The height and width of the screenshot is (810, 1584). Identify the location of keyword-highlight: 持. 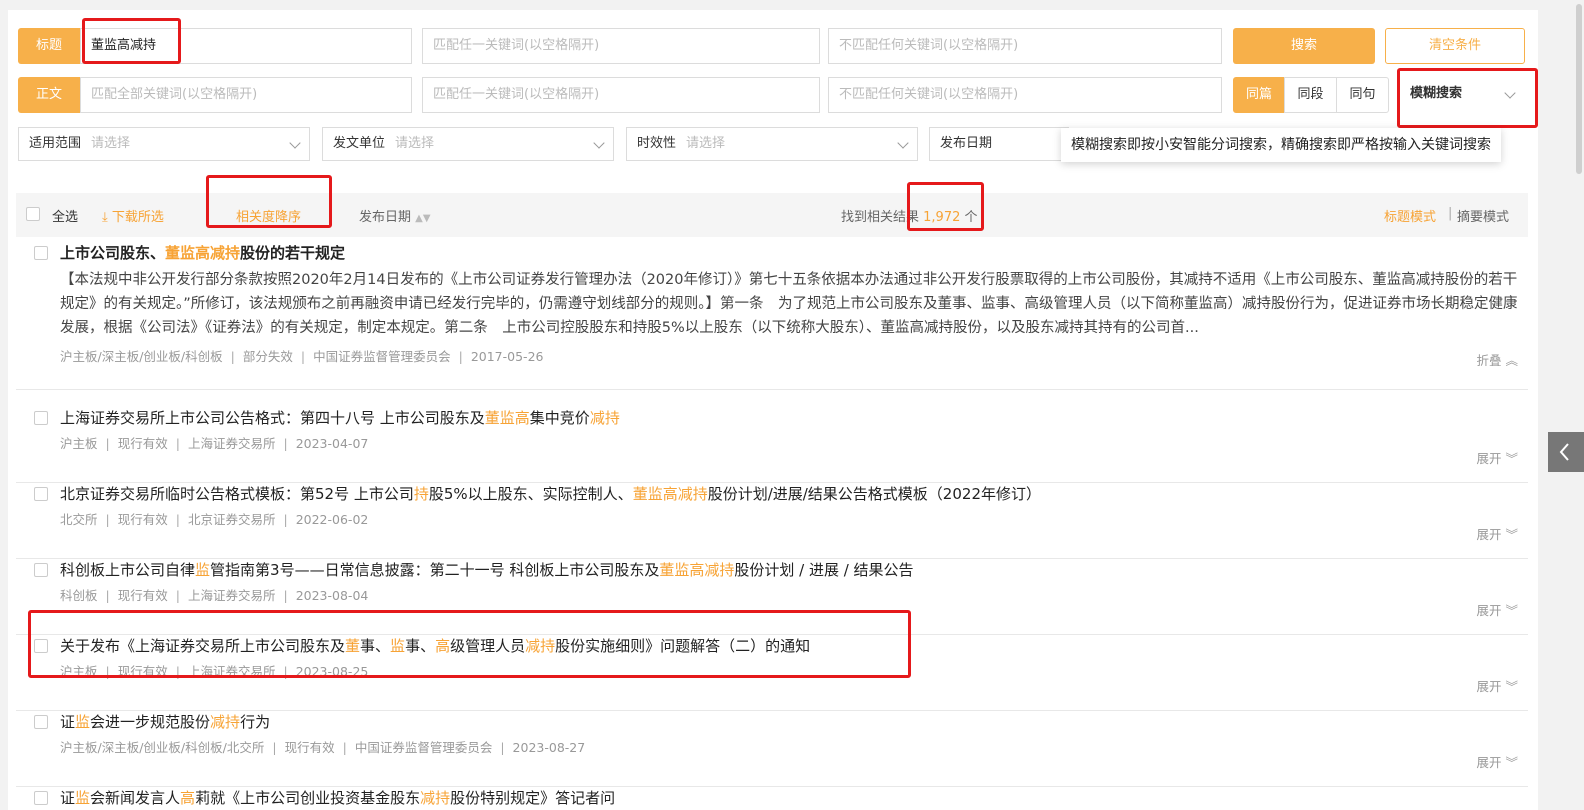
(421, 494).